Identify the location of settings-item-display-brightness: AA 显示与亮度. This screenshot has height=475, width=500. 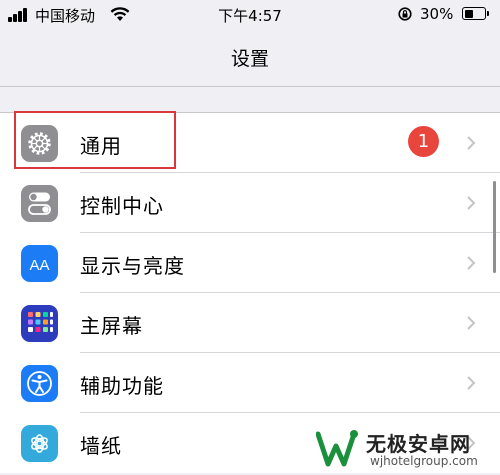
(250, 263).